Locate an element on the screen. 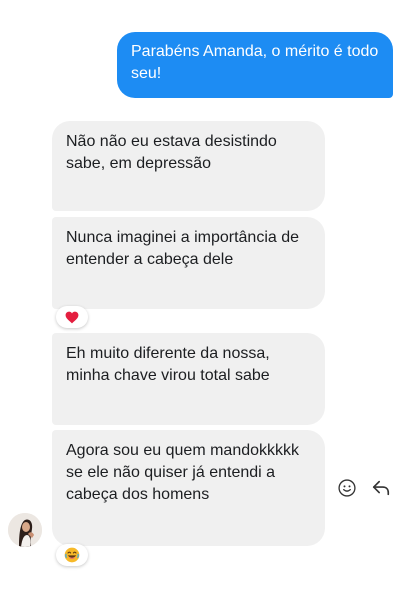 Image resolution: width=400 pixels, height=600 pixels. outgoing-message-text: Parabéns Amanda, o mérito é todo seu! is located at coordinates (255, 62).